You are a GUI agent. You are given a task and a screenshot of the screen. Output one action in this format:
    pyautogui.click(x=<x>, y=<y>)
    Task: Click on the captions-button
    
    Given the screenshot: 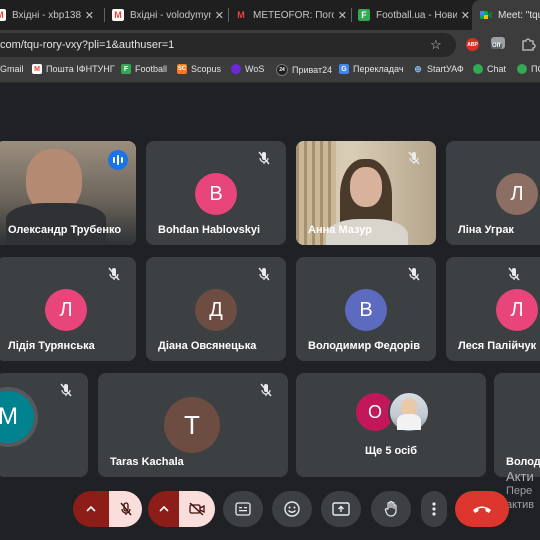 What is the action you would take?
    pyautogui.click(x=243, y=509)
    